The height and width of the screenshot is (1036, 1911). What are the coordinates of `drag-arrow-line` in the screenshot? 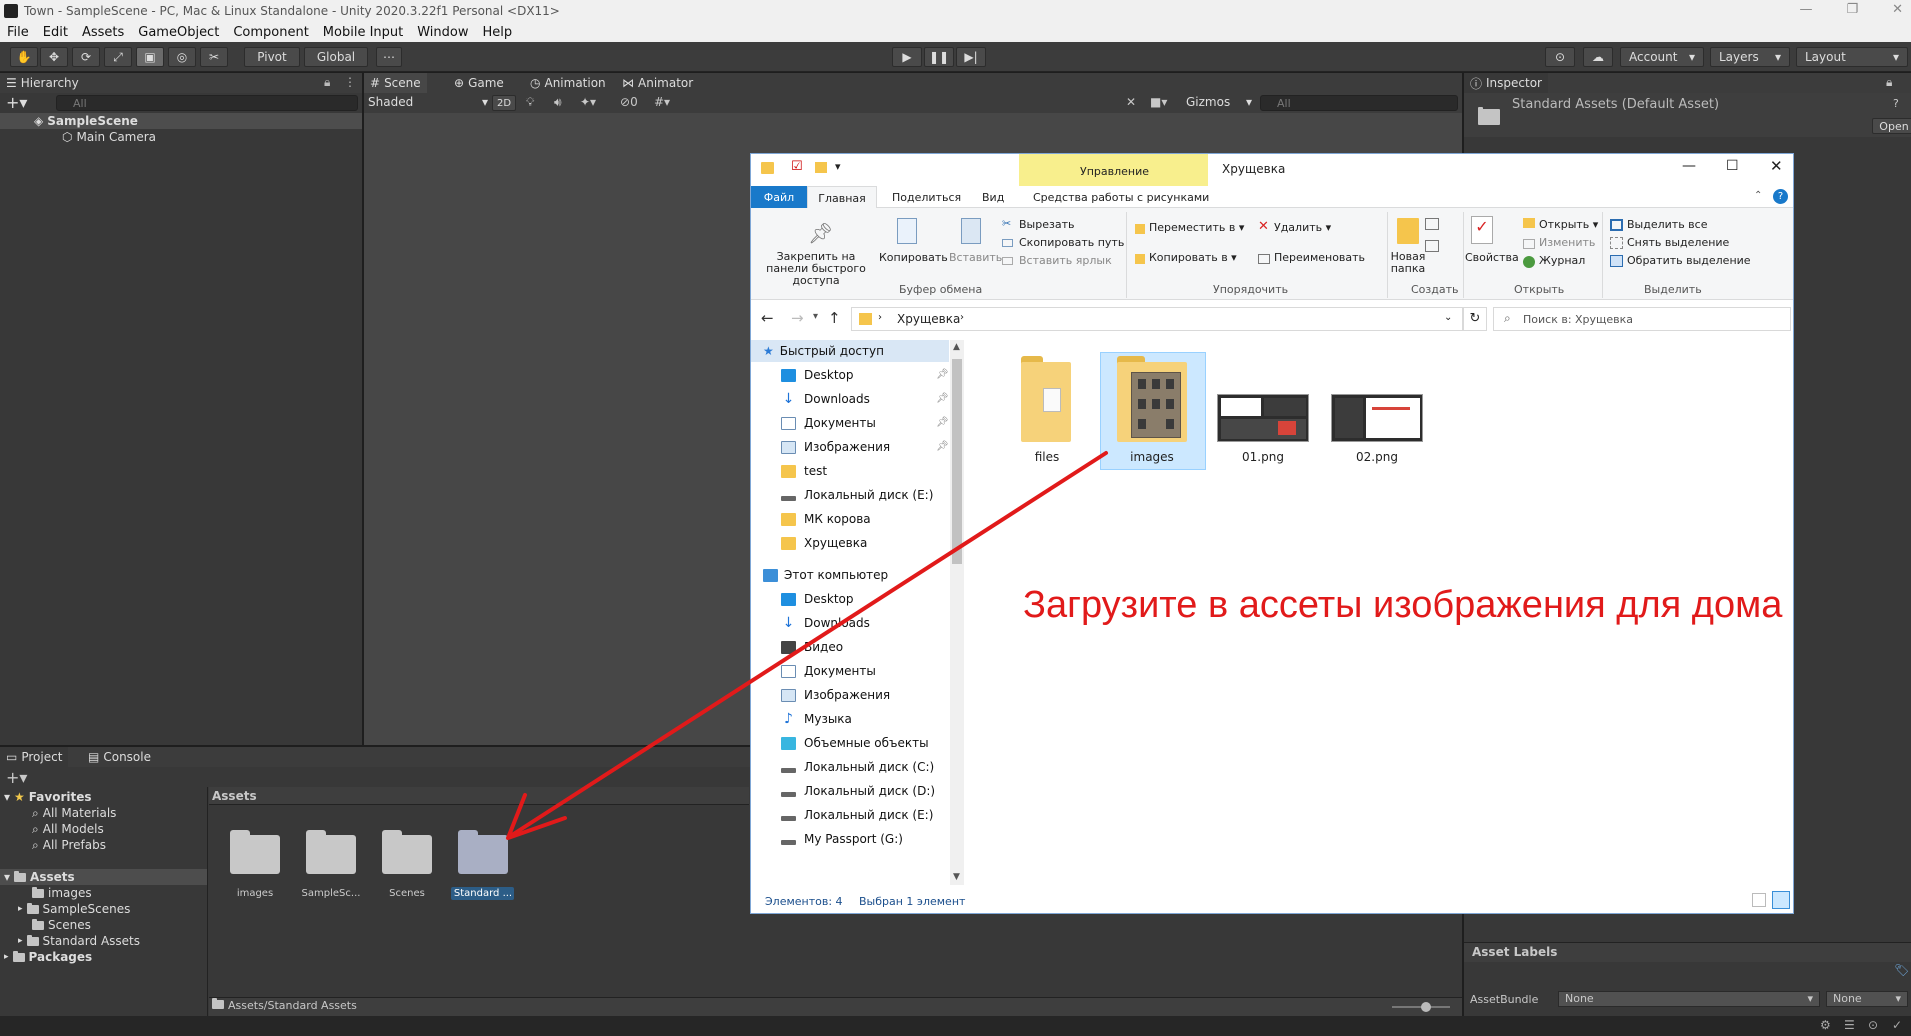 It's located at (809, 644).